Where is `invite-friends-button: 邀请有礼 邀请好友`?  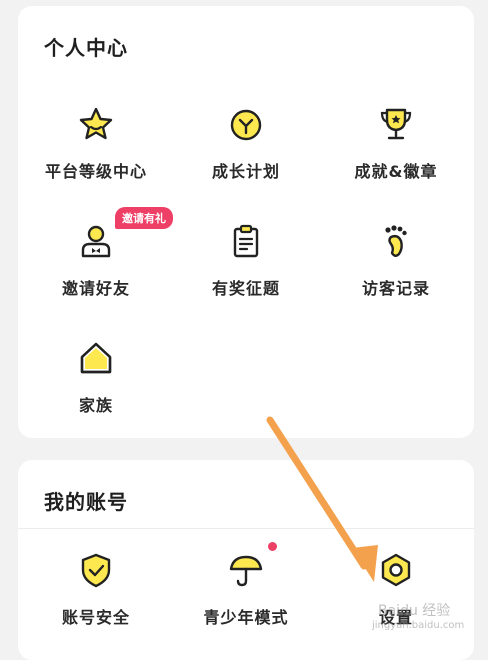 invite-friends-button: 邀请有礼 邀请好友 is located at coordinates (96, 253).